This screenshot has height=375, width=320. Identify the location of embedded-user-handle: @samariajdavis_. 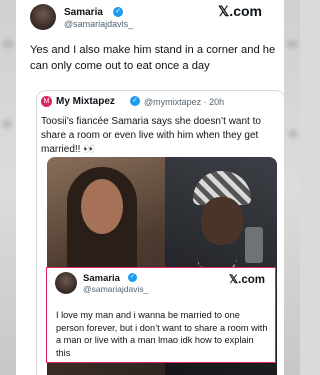
(115, 289).